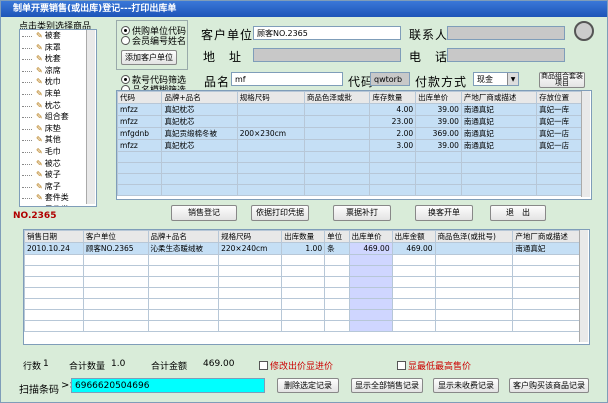 This screenshot has height=403, width=608. Describe the element at coordinates (58, 59) in the screenshot. I see `category-item: ✎ 枕套` at that location.